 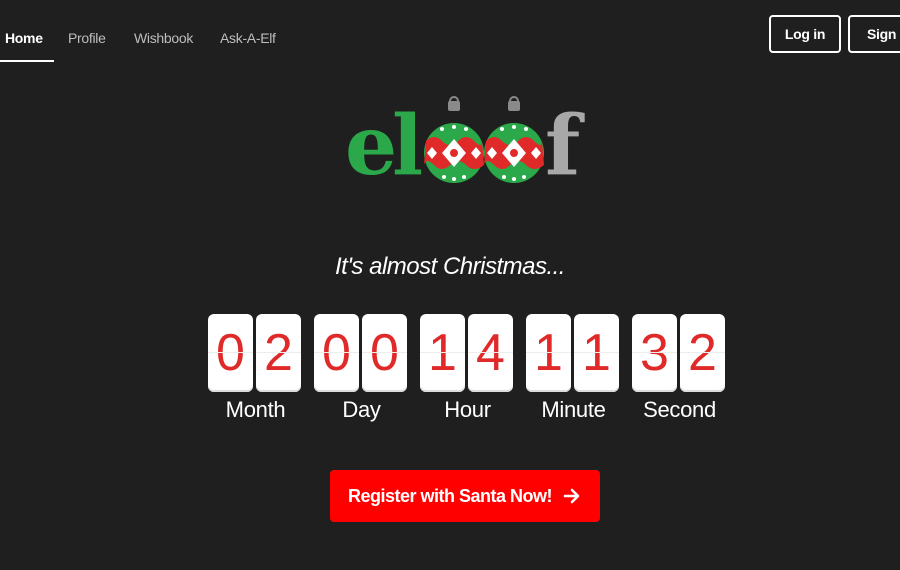 I want to click on countdown-digit: 4, so click(x=490, y=353).